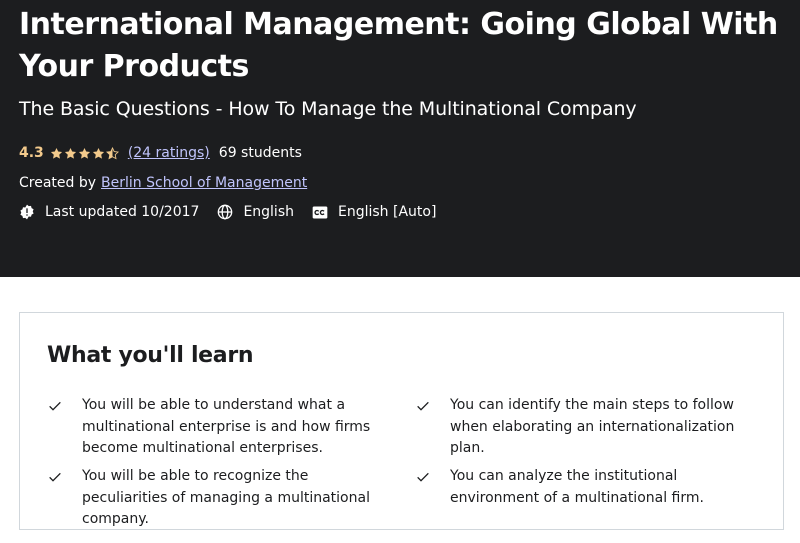 This screenshot has width=800, height=543. What do you see at coordinates (387, 212) in the screenshot?
I see `captions-text: English [Auto]` at bounding box center [387, 212].